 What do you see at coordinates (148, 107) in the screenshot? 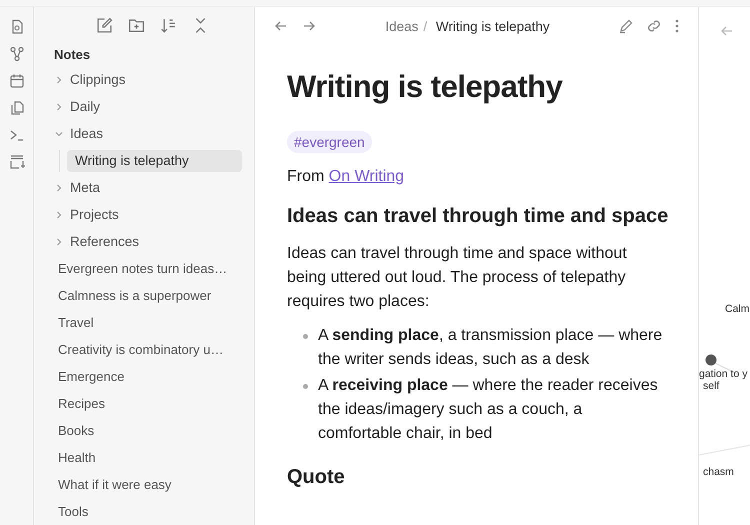
I see `folder-item: Daily` at bounding box center [148, 107].